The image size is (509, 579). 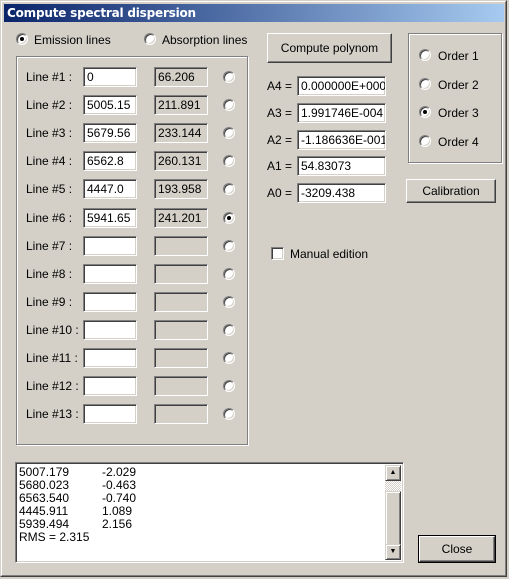 I want to click on line-label: Line #6 :, so click(x=49, y=218).